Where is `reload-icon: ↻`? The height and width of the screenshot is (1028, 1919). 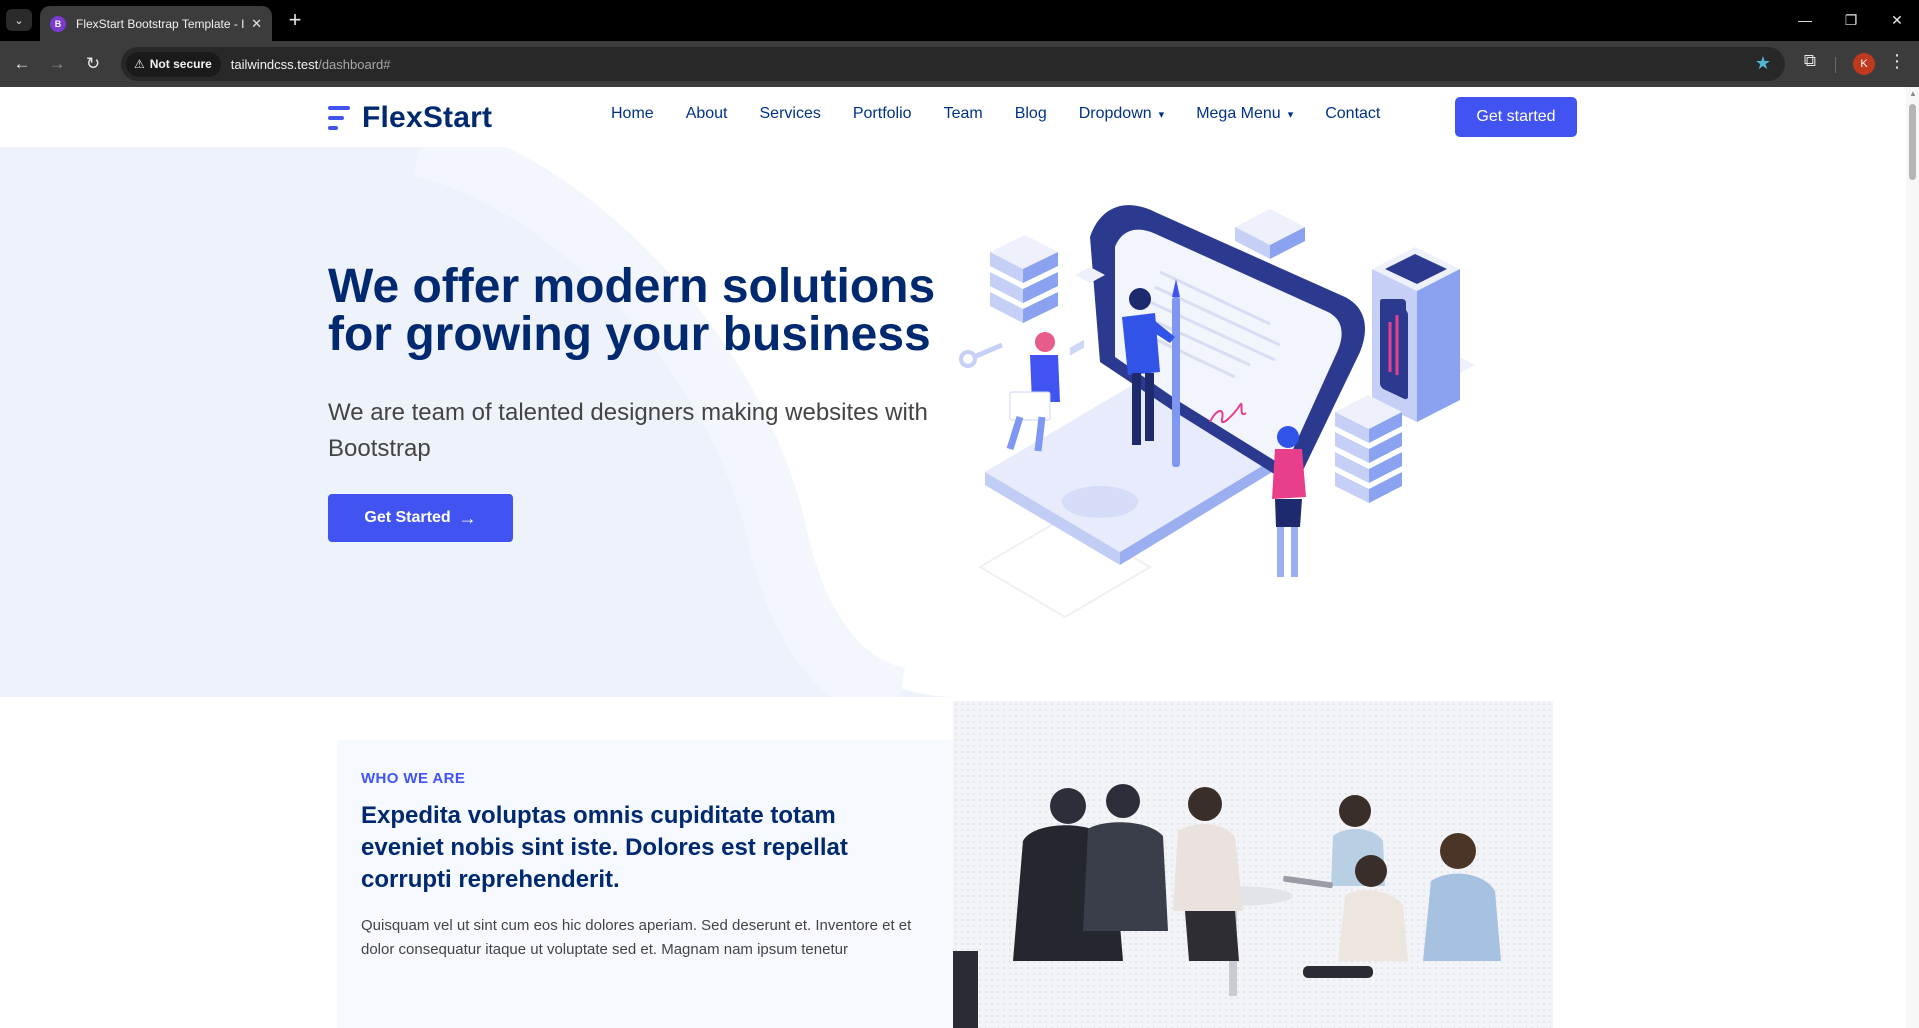 reload-icon: ↻ is located at coordinates (93, 63).